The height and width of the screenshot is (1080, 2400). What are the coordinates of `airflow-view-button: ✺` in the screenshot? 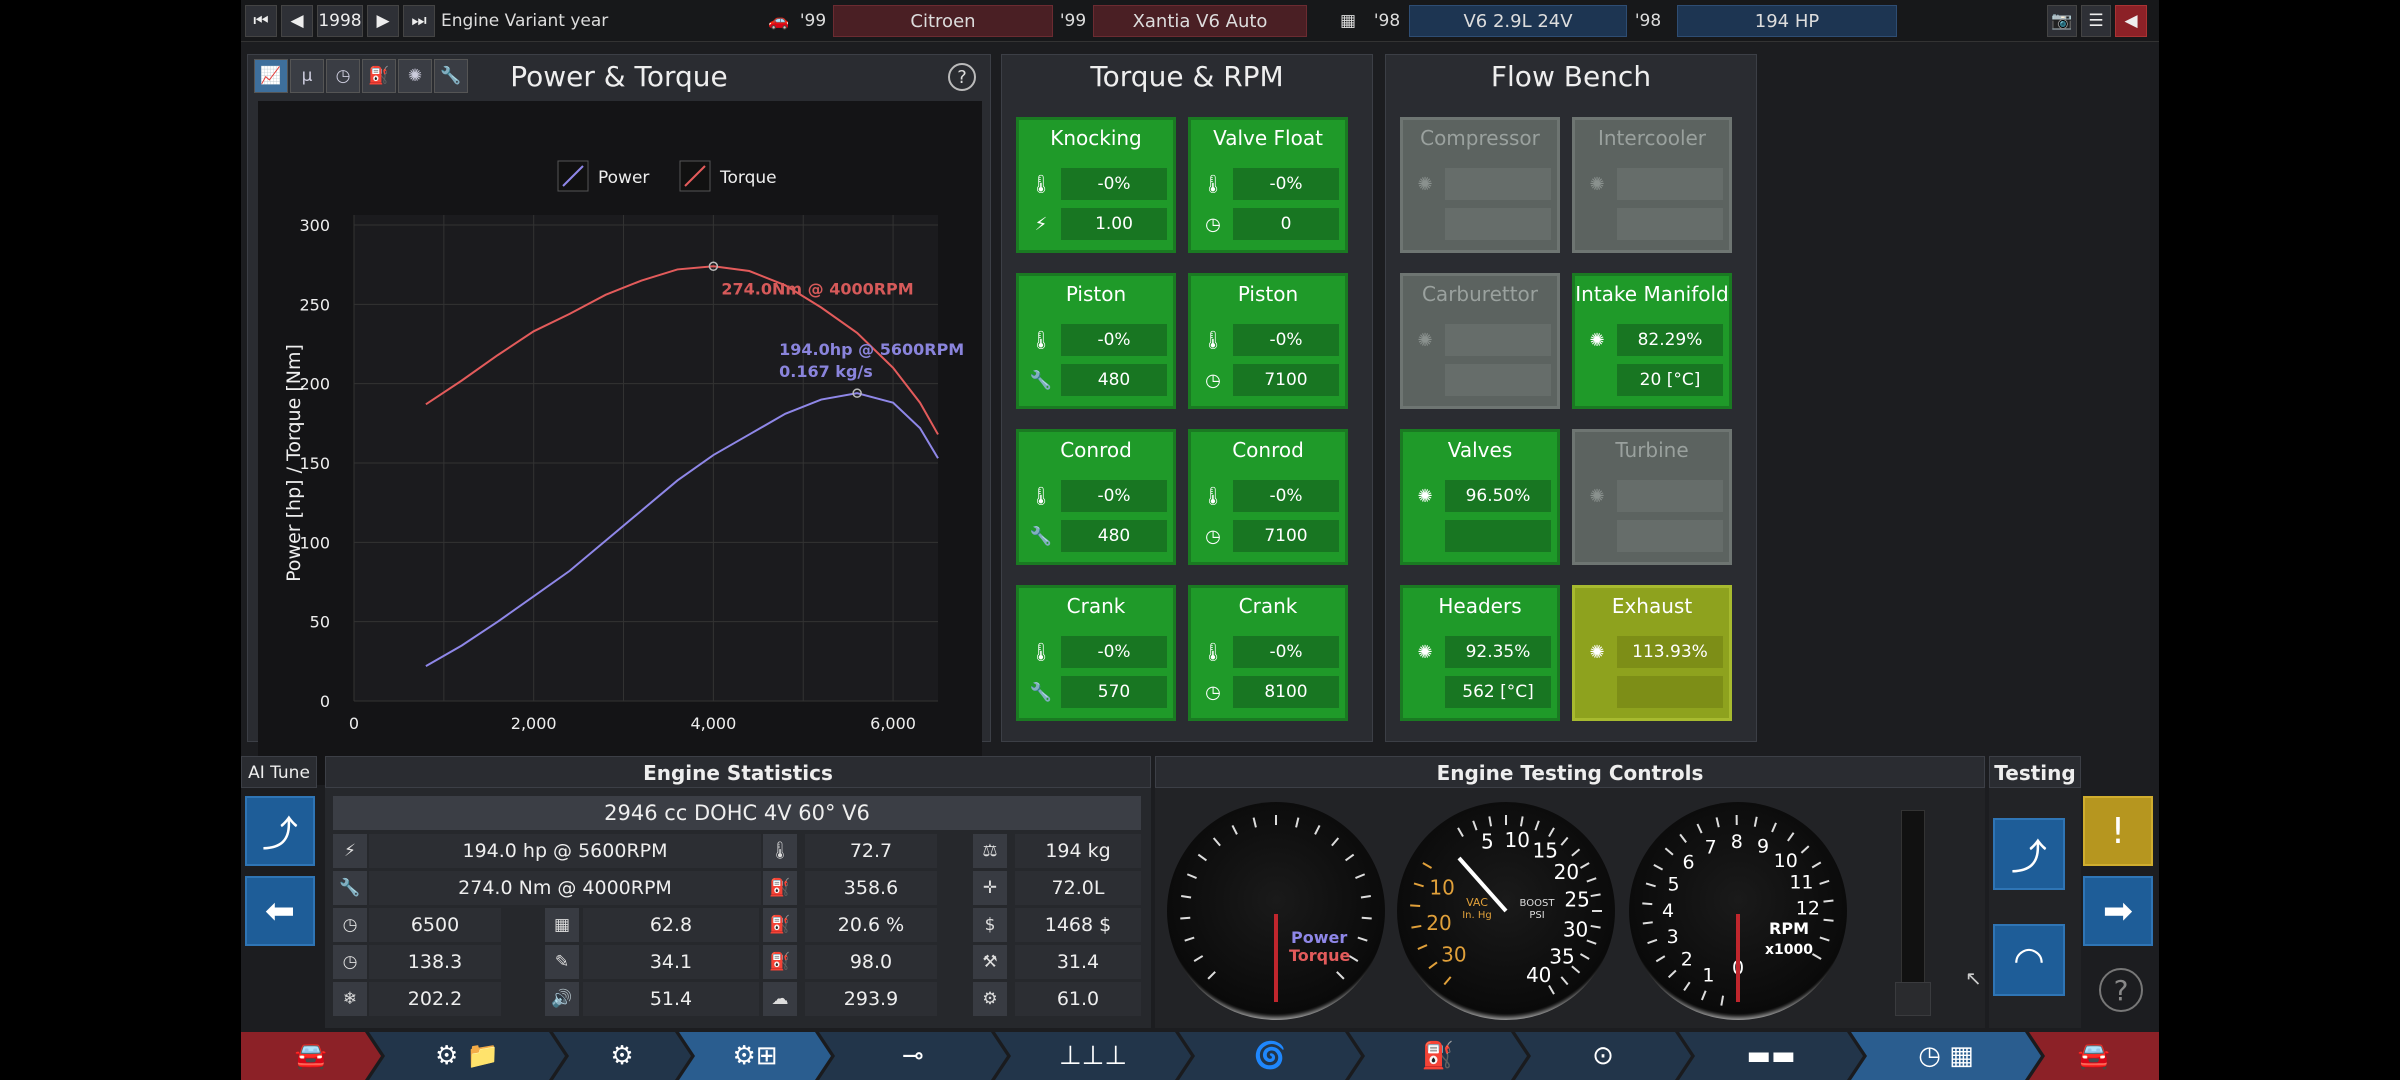 It's located at (415, 76).